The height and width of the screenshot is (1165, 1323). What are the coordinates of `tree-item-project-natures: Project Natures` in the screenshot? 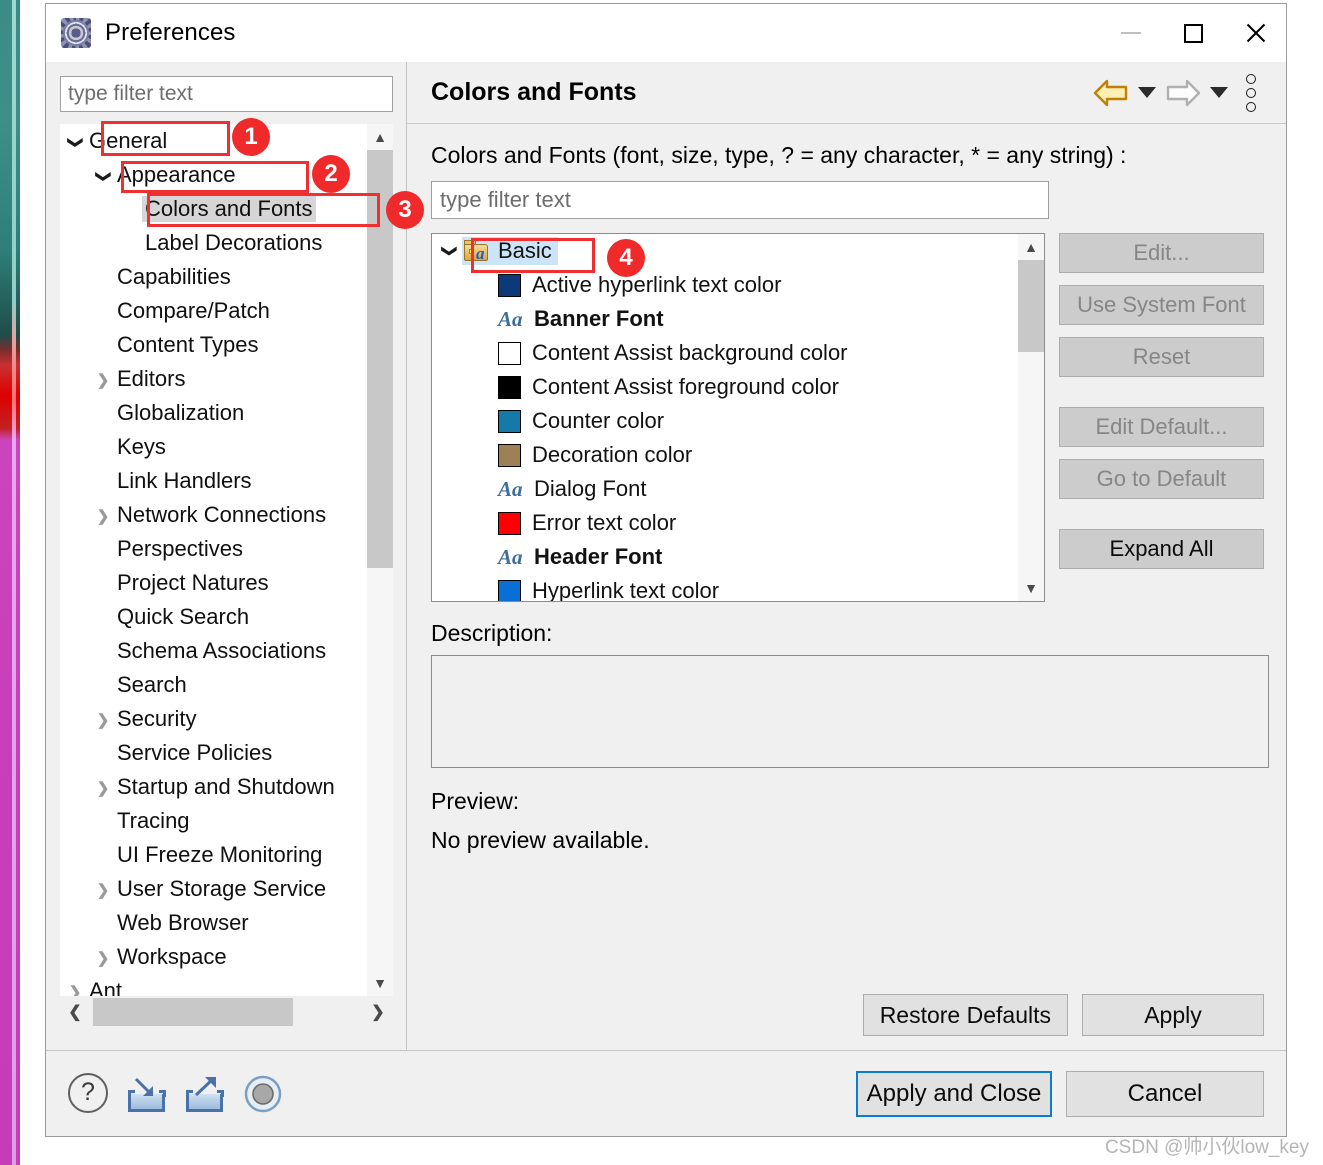 It's located at (215, 583).